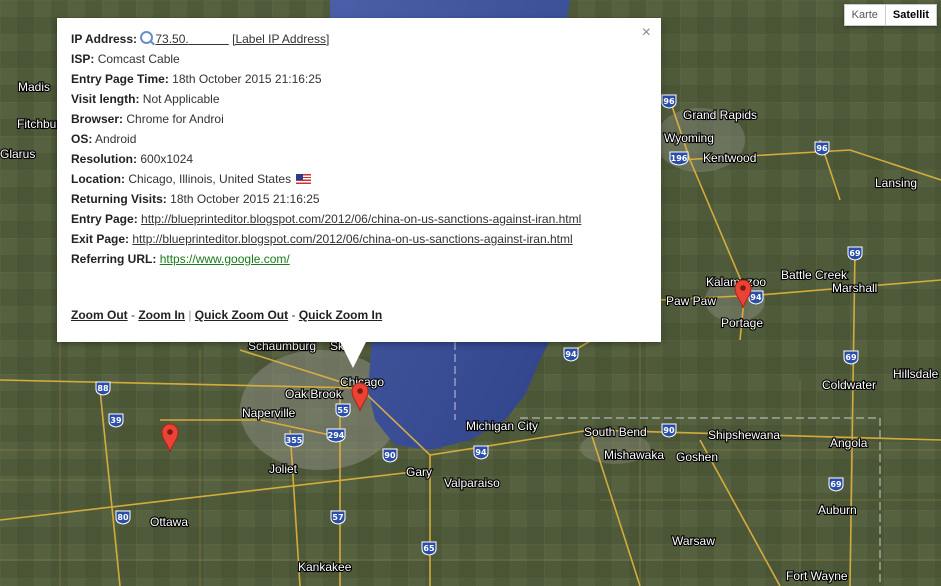  I want to click on entry-page-time-label: Entry Page Time:, so click(120, 79).